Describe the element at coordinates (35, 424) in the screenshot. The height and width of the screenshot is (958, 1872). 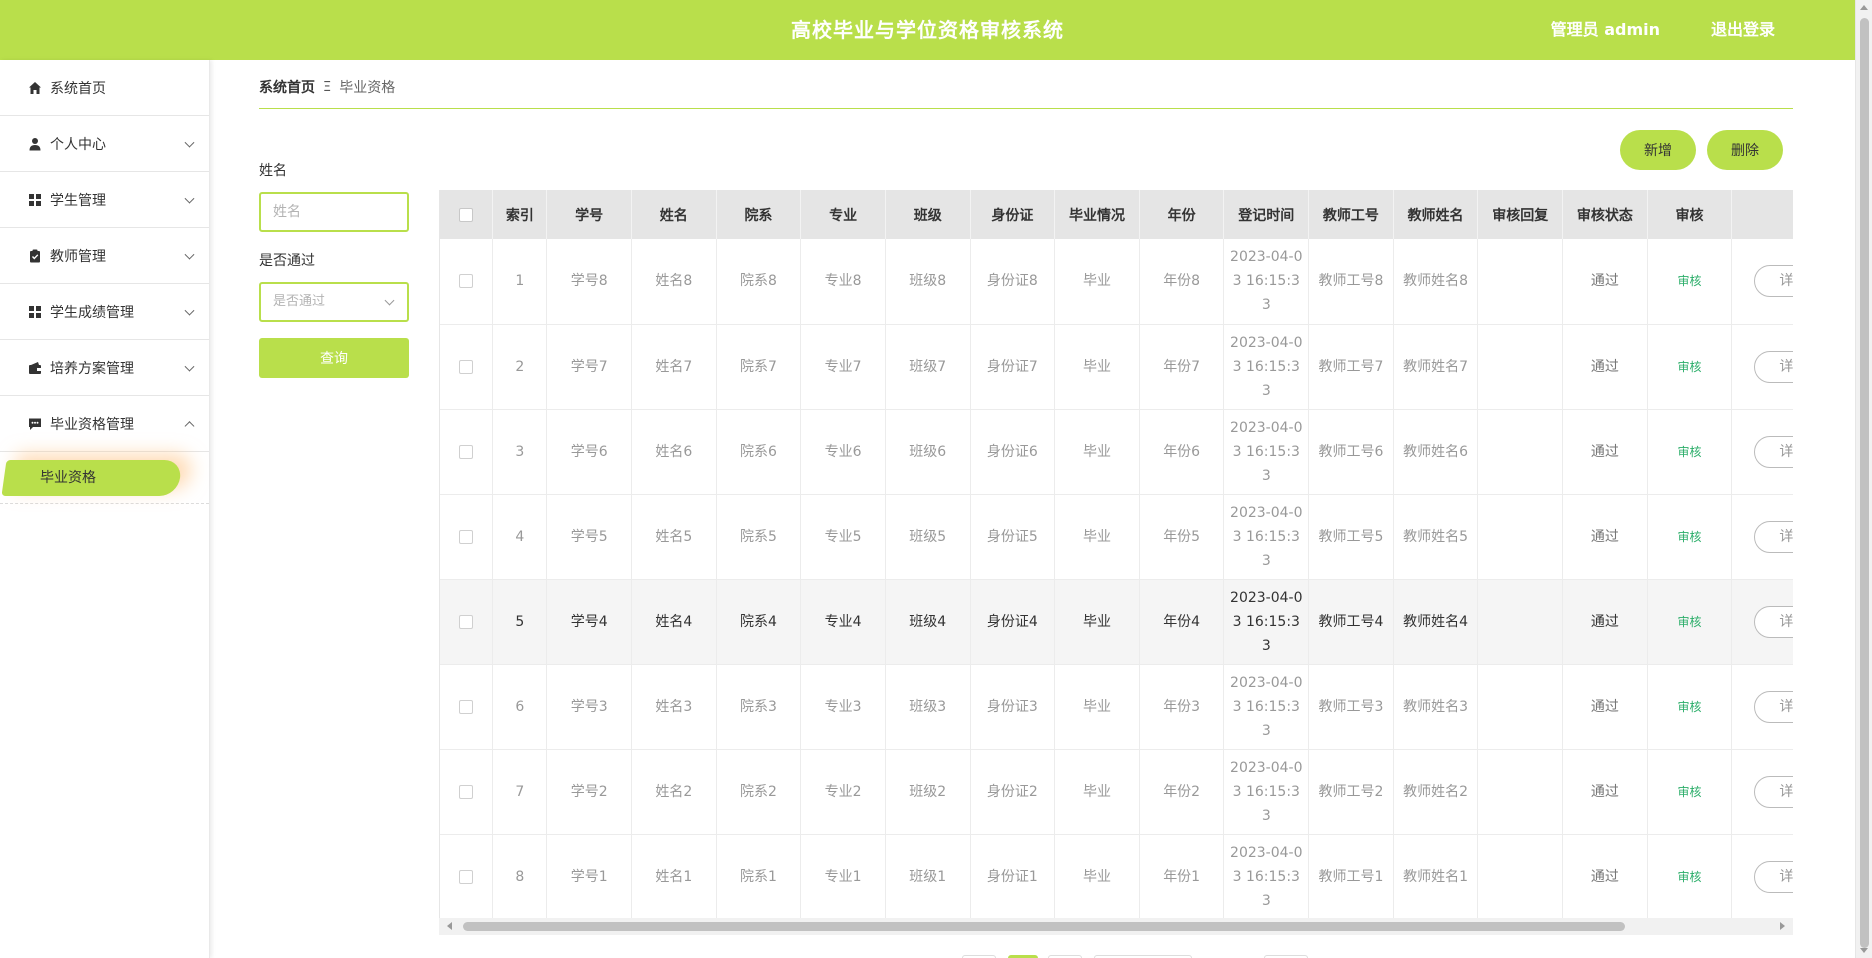
I see `chat-icon` at that location.